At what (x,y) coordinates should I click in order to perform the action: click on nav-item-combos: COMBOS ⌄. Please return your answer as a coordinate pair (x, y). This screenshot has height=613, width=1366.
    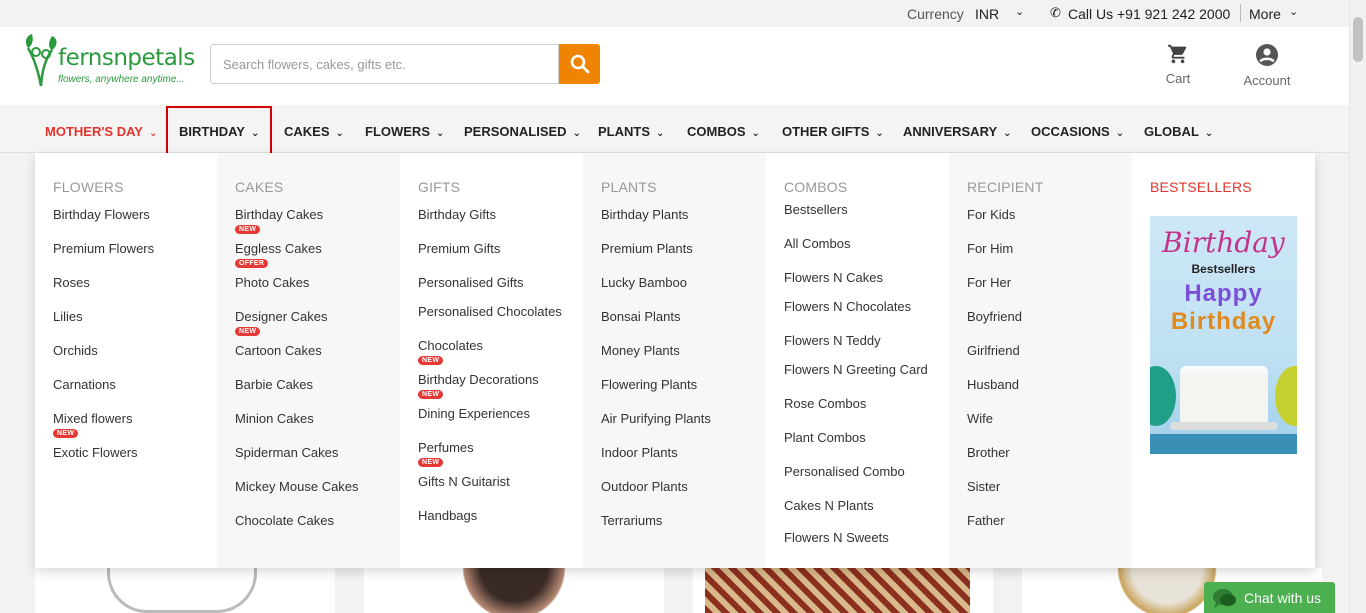
    Looking at the image, I should click on (723, 131).